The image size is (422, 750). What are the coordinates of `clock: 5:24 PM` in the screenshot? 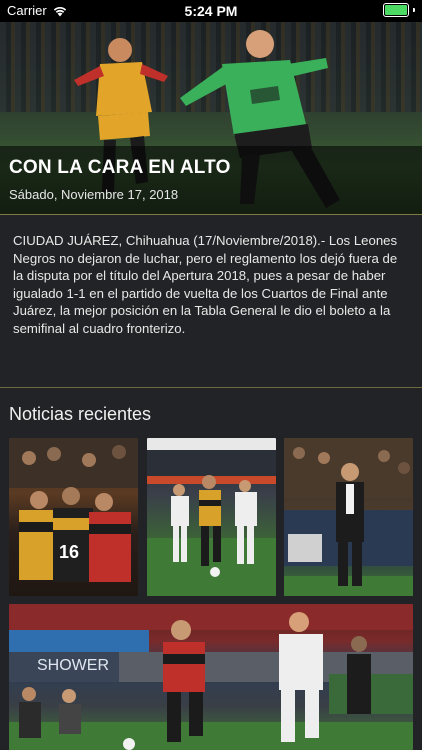 It's located at (211, 11).